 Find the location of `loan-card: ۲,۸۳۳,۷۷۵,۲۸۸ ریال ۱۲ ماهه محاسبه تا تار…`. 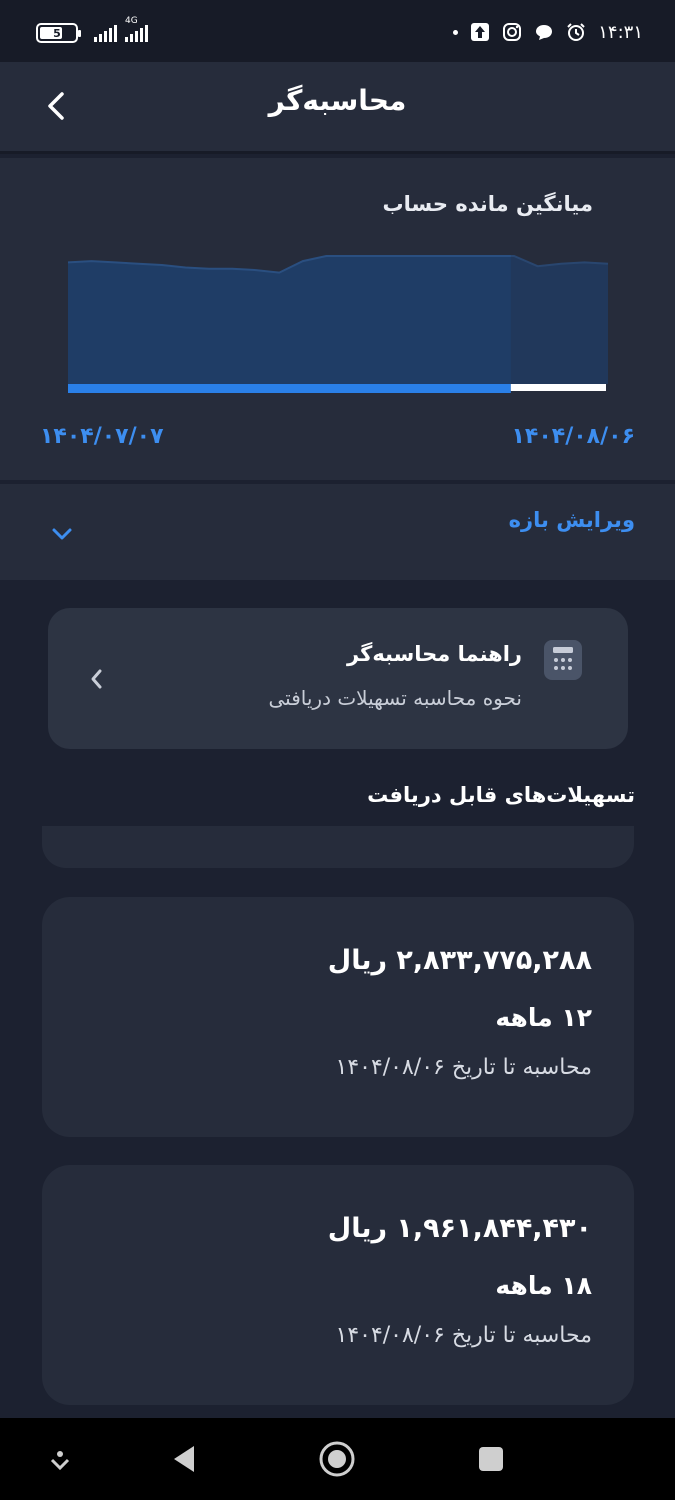

loan-card: ۲,۸۳۳,۷۷۵,۲۸۸ ریال ۱۲ ماهه محاسبه تا تار… is located at coordinates (338, 1017).